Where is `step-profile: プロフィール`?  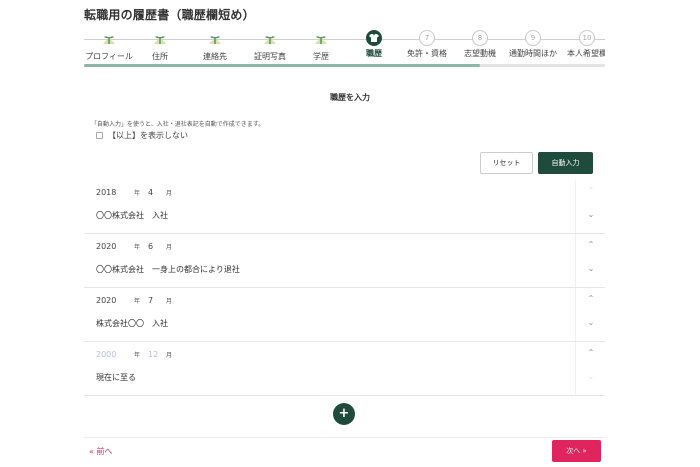
step-profile: プロフィール is located at coordinates (109, 46).